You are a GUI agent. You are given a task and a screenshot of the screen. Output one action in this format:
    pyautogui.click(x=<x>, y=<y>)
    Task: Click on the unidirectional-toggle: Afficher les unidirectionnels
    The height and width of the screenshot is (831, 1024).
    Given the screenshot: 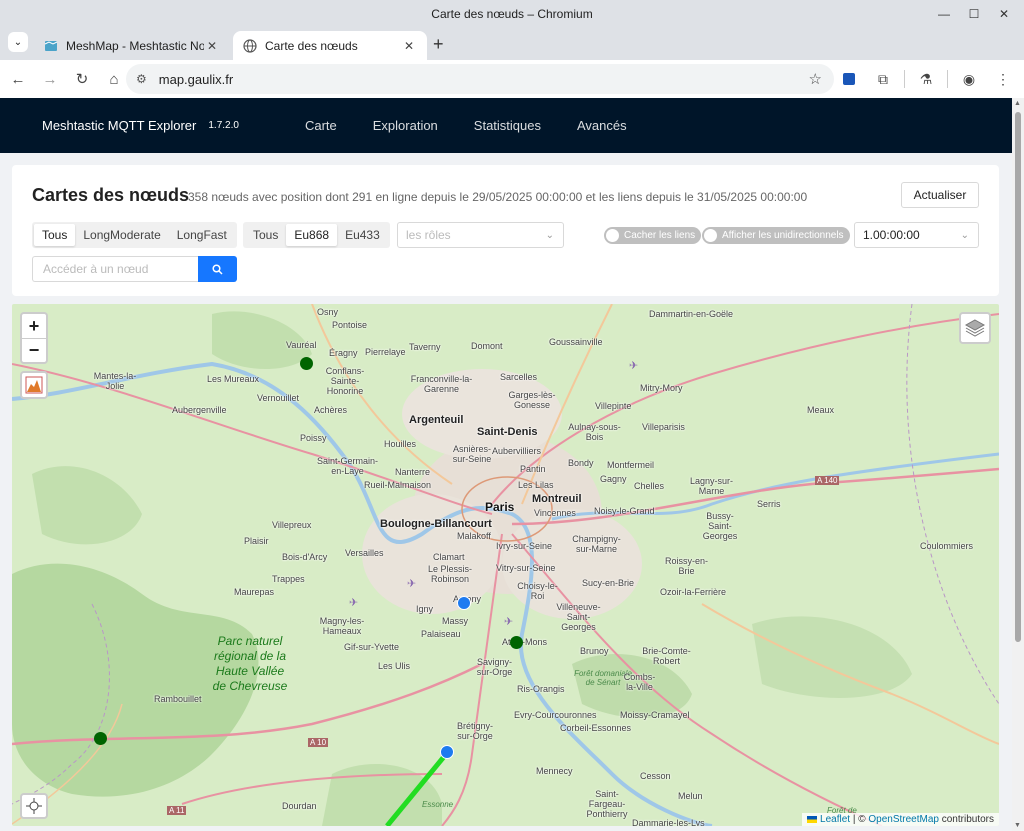 What is the action you would take?
    pyautogui.click(x=776, y=235)
    